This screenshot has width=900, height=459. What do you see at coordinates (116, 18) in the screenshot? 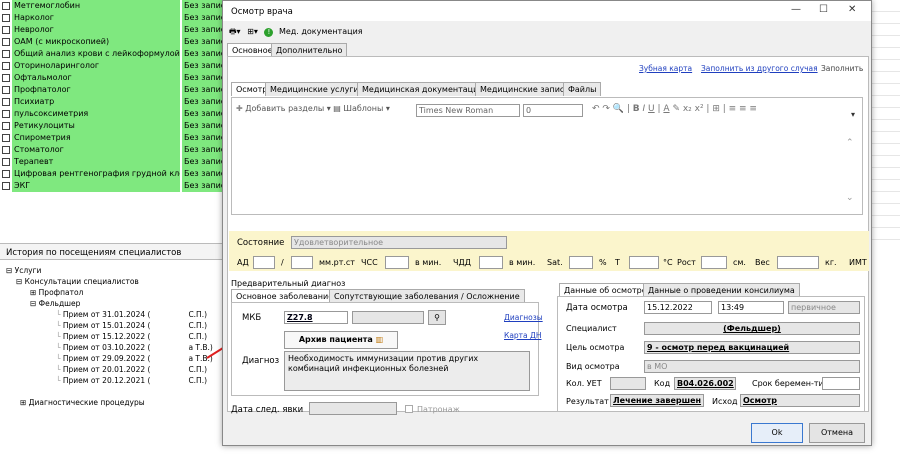
I see `service-row: Нарколог Без запис` at bounding box center [116, 18].